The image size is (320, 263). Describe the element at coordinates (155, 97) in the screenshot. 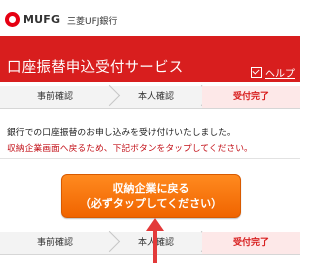

I see `step-2: 本人確認` at that location.